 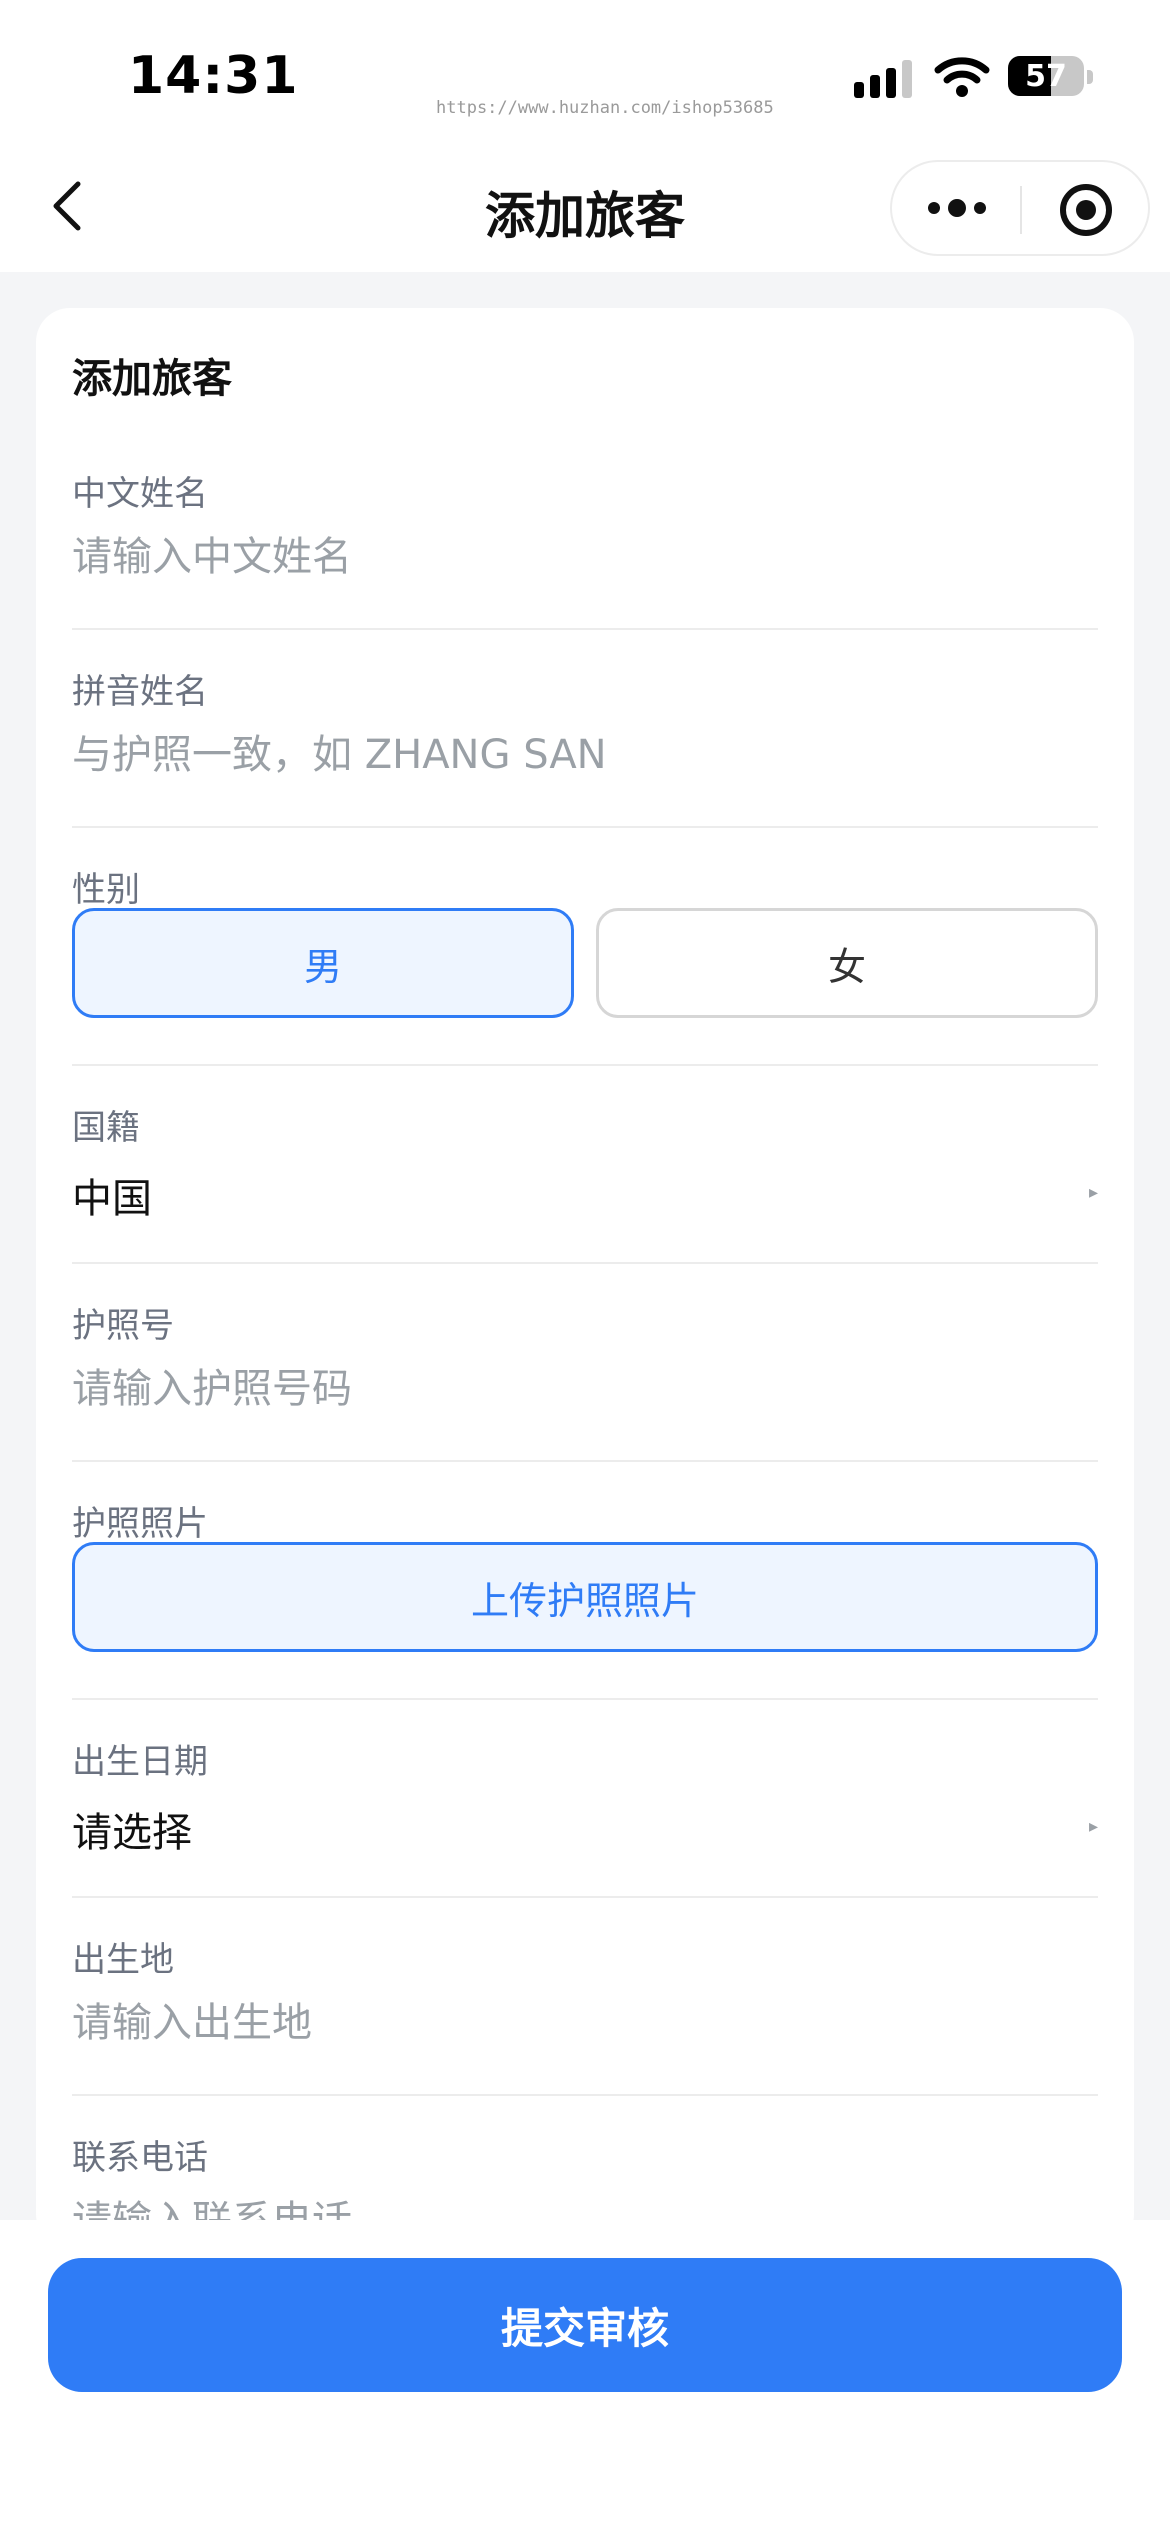 I want to click on chinese-name-label: 中文姓名, so click(x=140, y=494).